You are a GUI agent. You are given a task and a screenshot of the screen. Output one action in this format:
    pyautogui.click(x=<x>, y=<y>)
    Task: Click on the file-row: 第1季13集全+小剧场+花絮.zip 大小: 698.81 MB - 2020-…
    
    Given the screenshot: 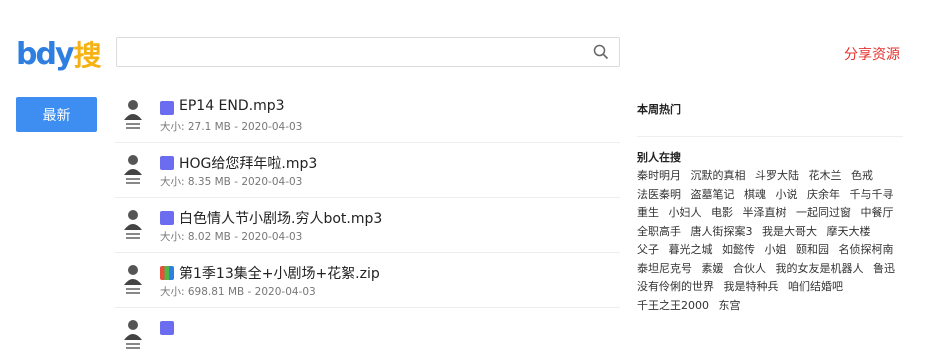 What is the action you would take?
    pyautogui.click(x=367, y=280)
    